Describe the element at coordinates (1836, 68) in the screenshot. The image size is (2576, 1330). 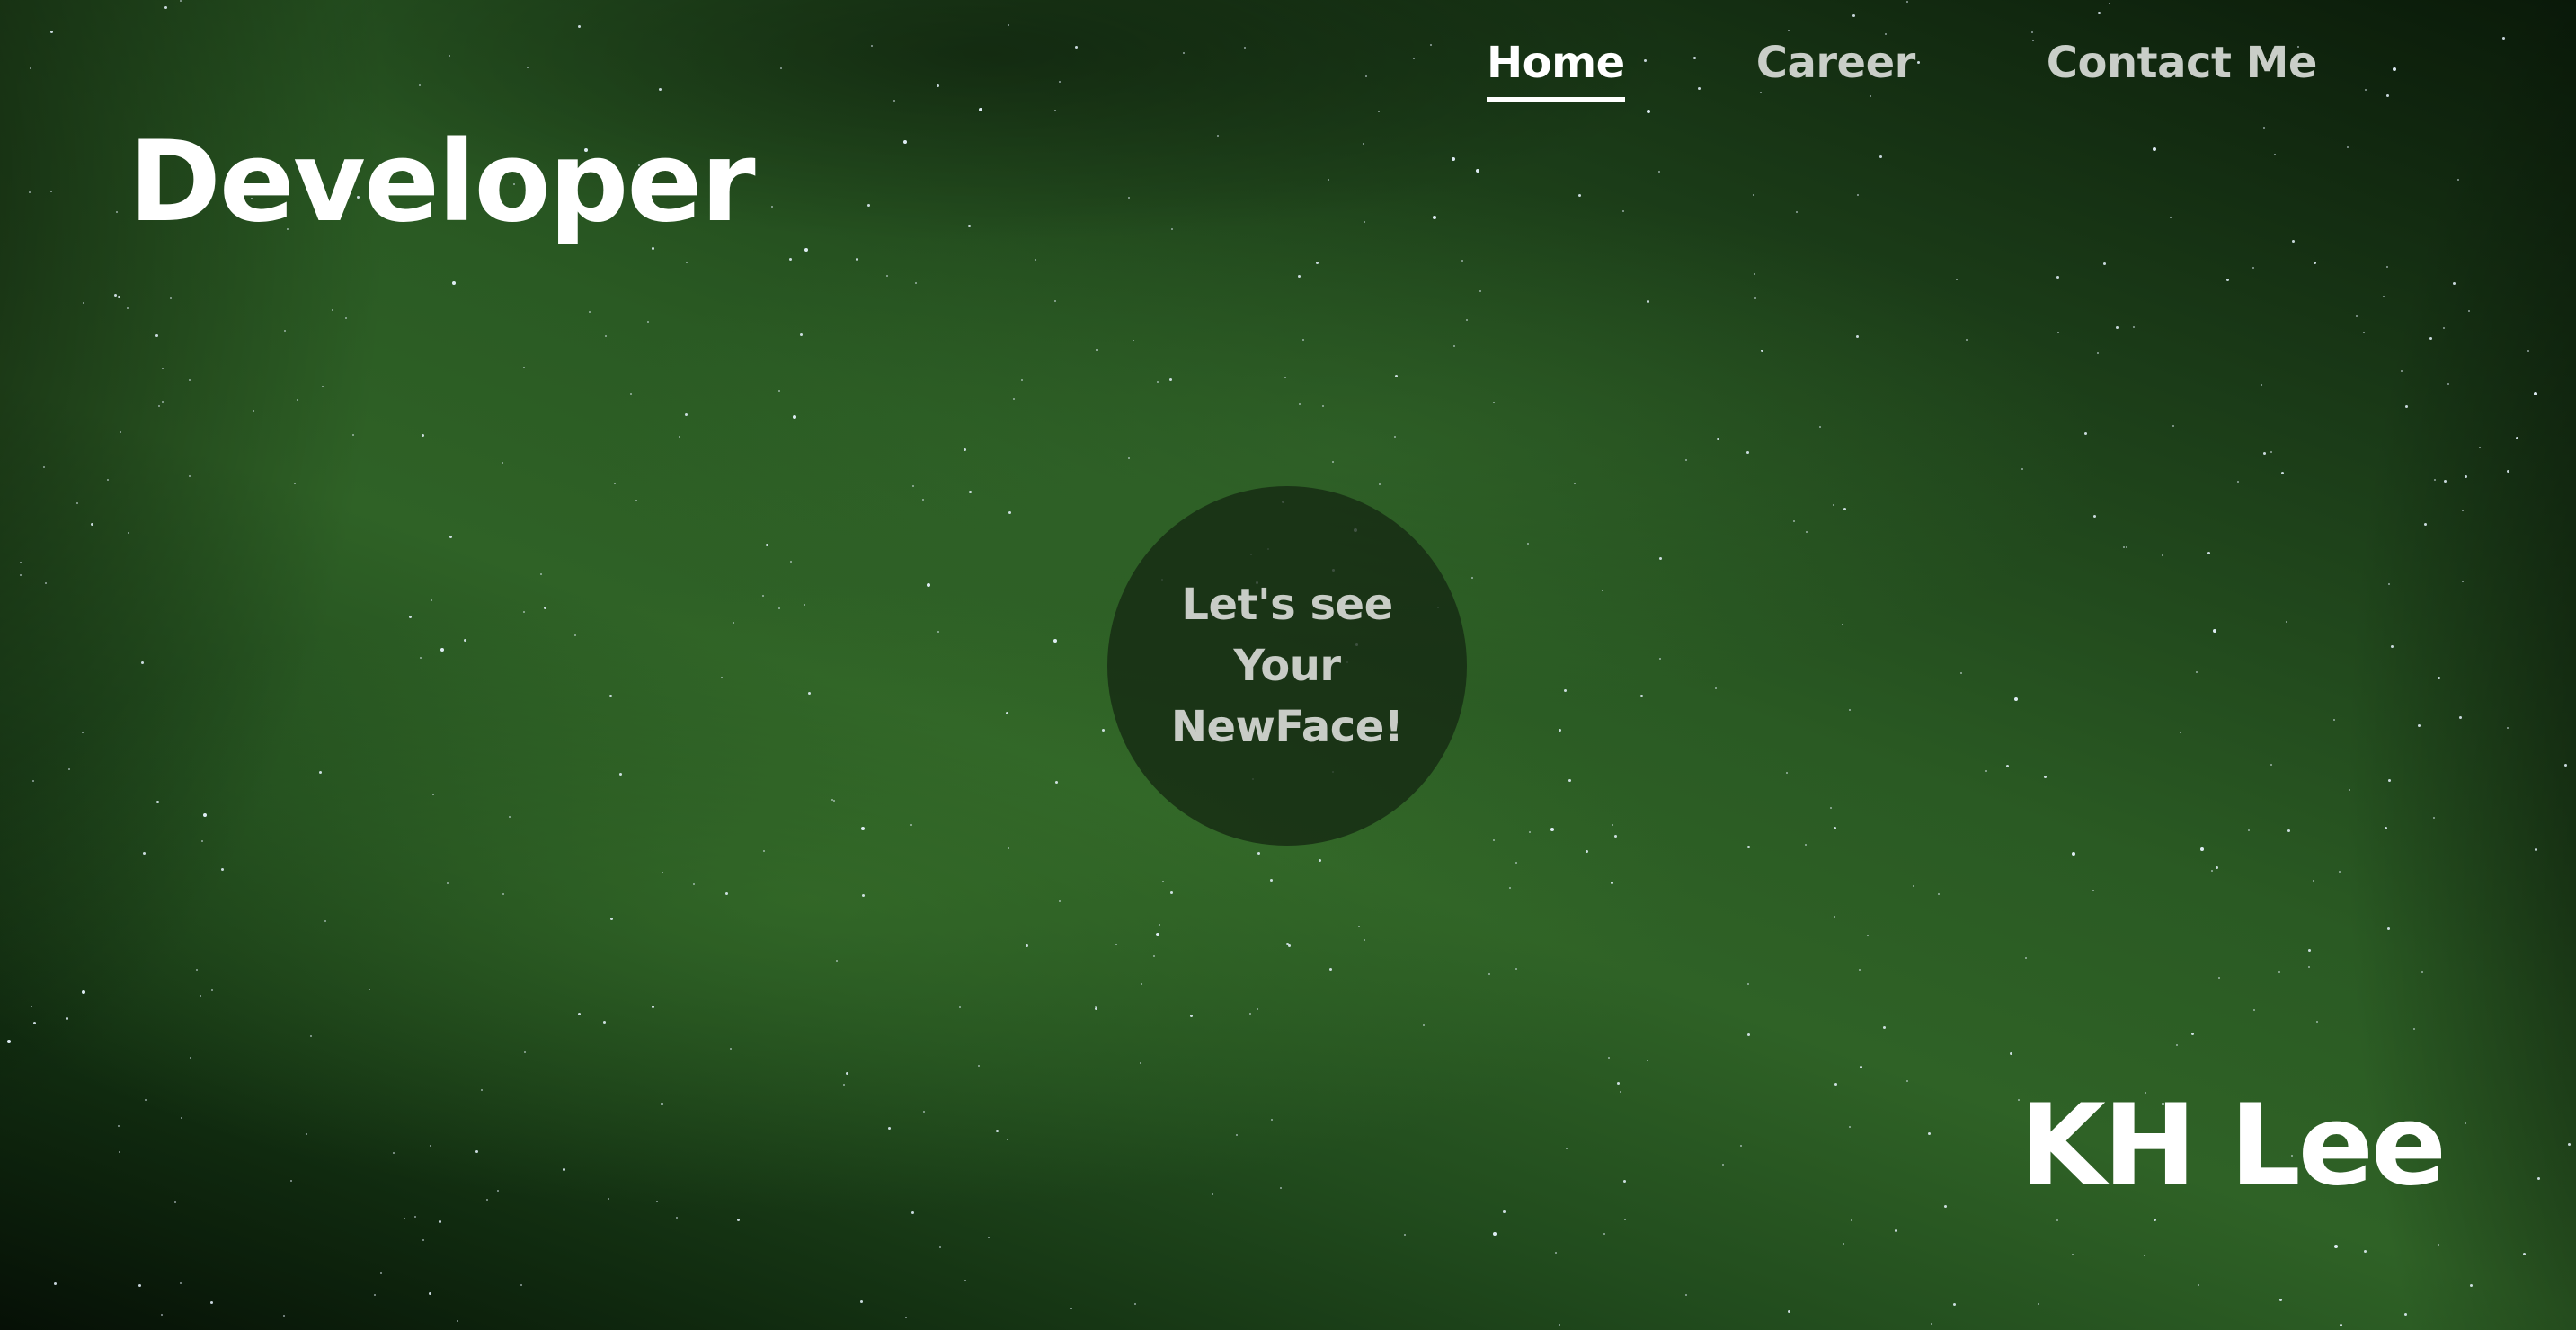
I see `nav-career-link: Career` at that location.